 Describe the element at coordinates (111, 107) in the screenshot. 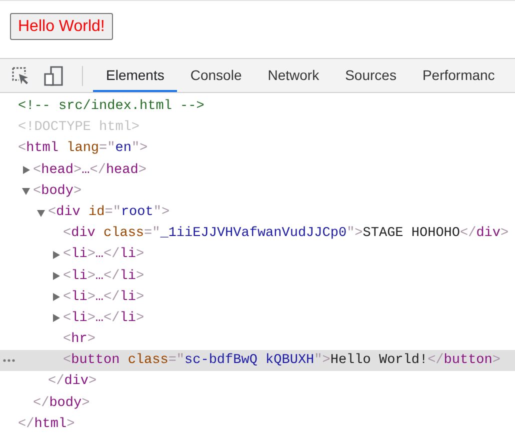

I see `code-line: <!-- src/index.html -->` at that location.